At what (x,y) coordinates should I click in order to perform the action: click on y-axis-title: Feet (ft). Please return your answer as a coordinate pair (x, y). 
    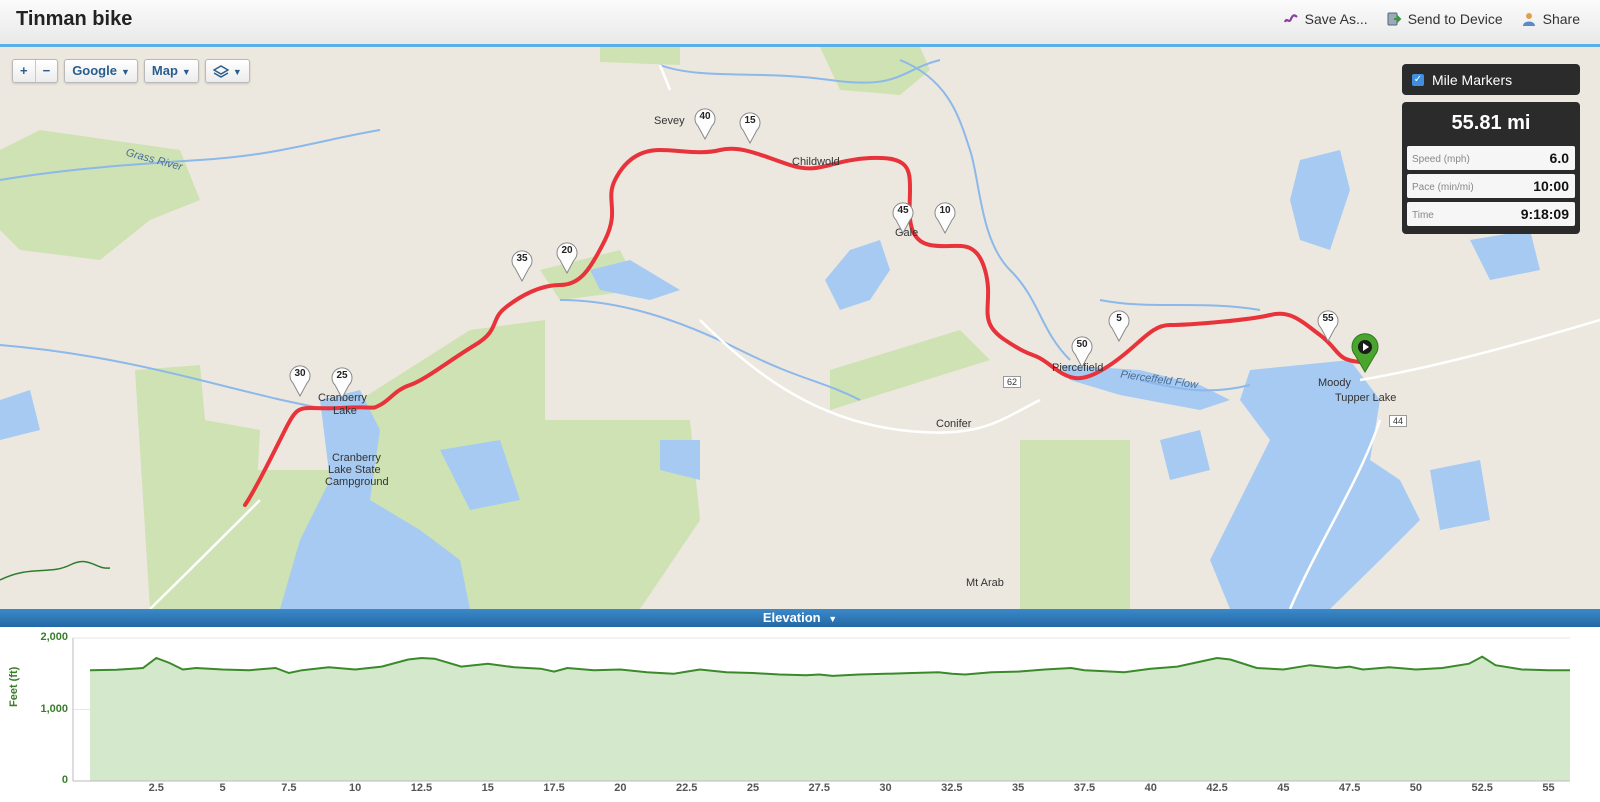
    Looking at the image, I should click on (14, 686).